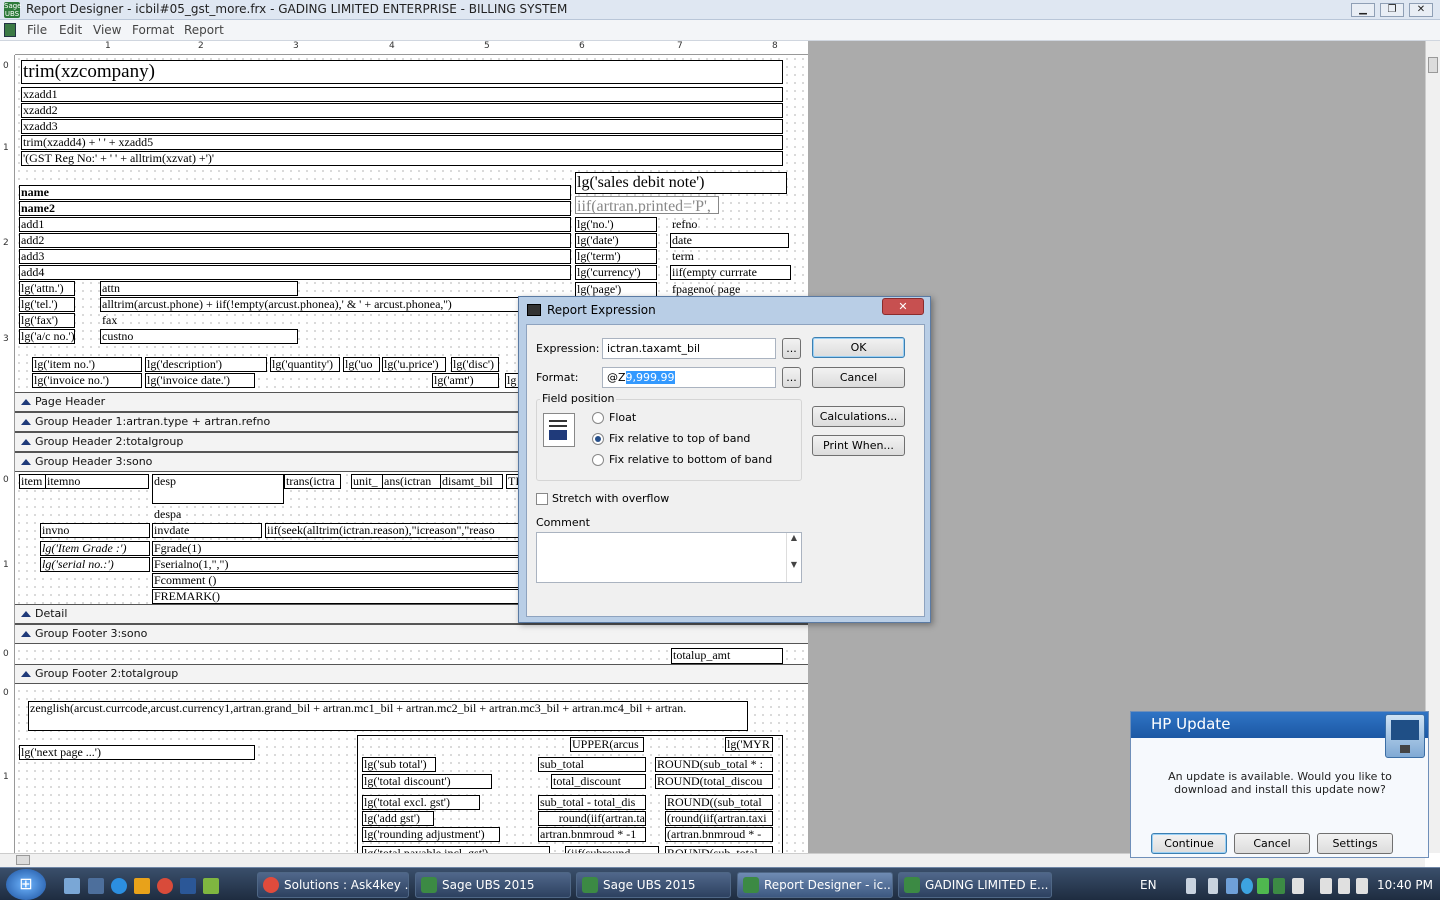 The height and width of the screenshot is (900, 1440). I want to click on volume-icon, so click(1362, 886).